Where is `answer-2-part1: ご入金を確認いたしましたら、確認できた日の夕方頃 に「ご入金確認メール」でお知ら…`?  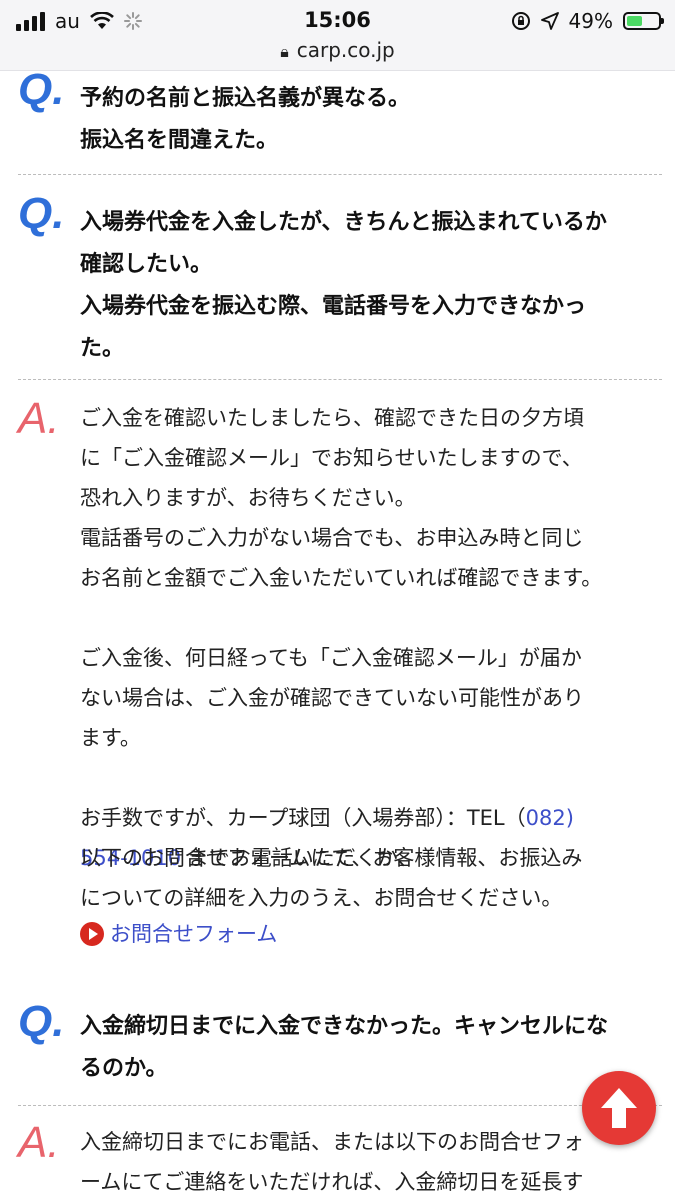 answer-2-part1: ご入金を確認いたしましたら、確認できた日の夕方頃 に「ご入金確認メール」でお知ら… is located at coordinates (341, 498).